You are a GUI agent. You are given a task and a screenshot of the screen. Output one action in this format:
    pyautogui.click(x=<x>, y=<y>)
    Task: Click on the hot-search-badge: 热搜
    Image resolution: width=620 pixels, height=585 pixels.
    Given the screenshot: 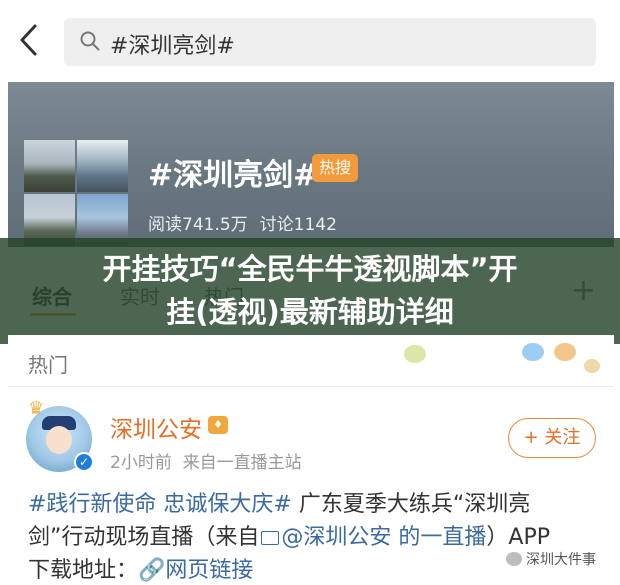 What is the action you would take?
    pyautogui.click(x=335, y=168)
    